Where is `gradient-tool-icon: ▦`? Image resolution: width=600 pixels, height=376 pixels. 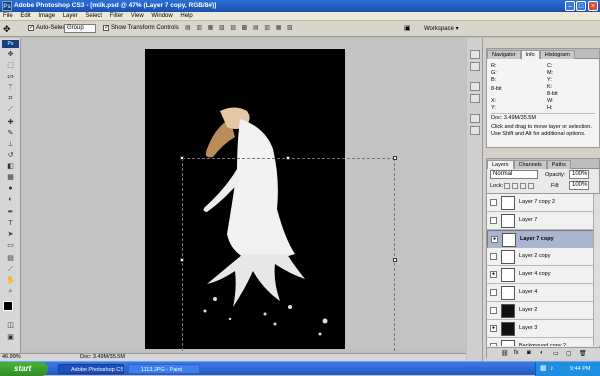 gradient-tool-icon: ▦ is located at coordinates (10, 177).